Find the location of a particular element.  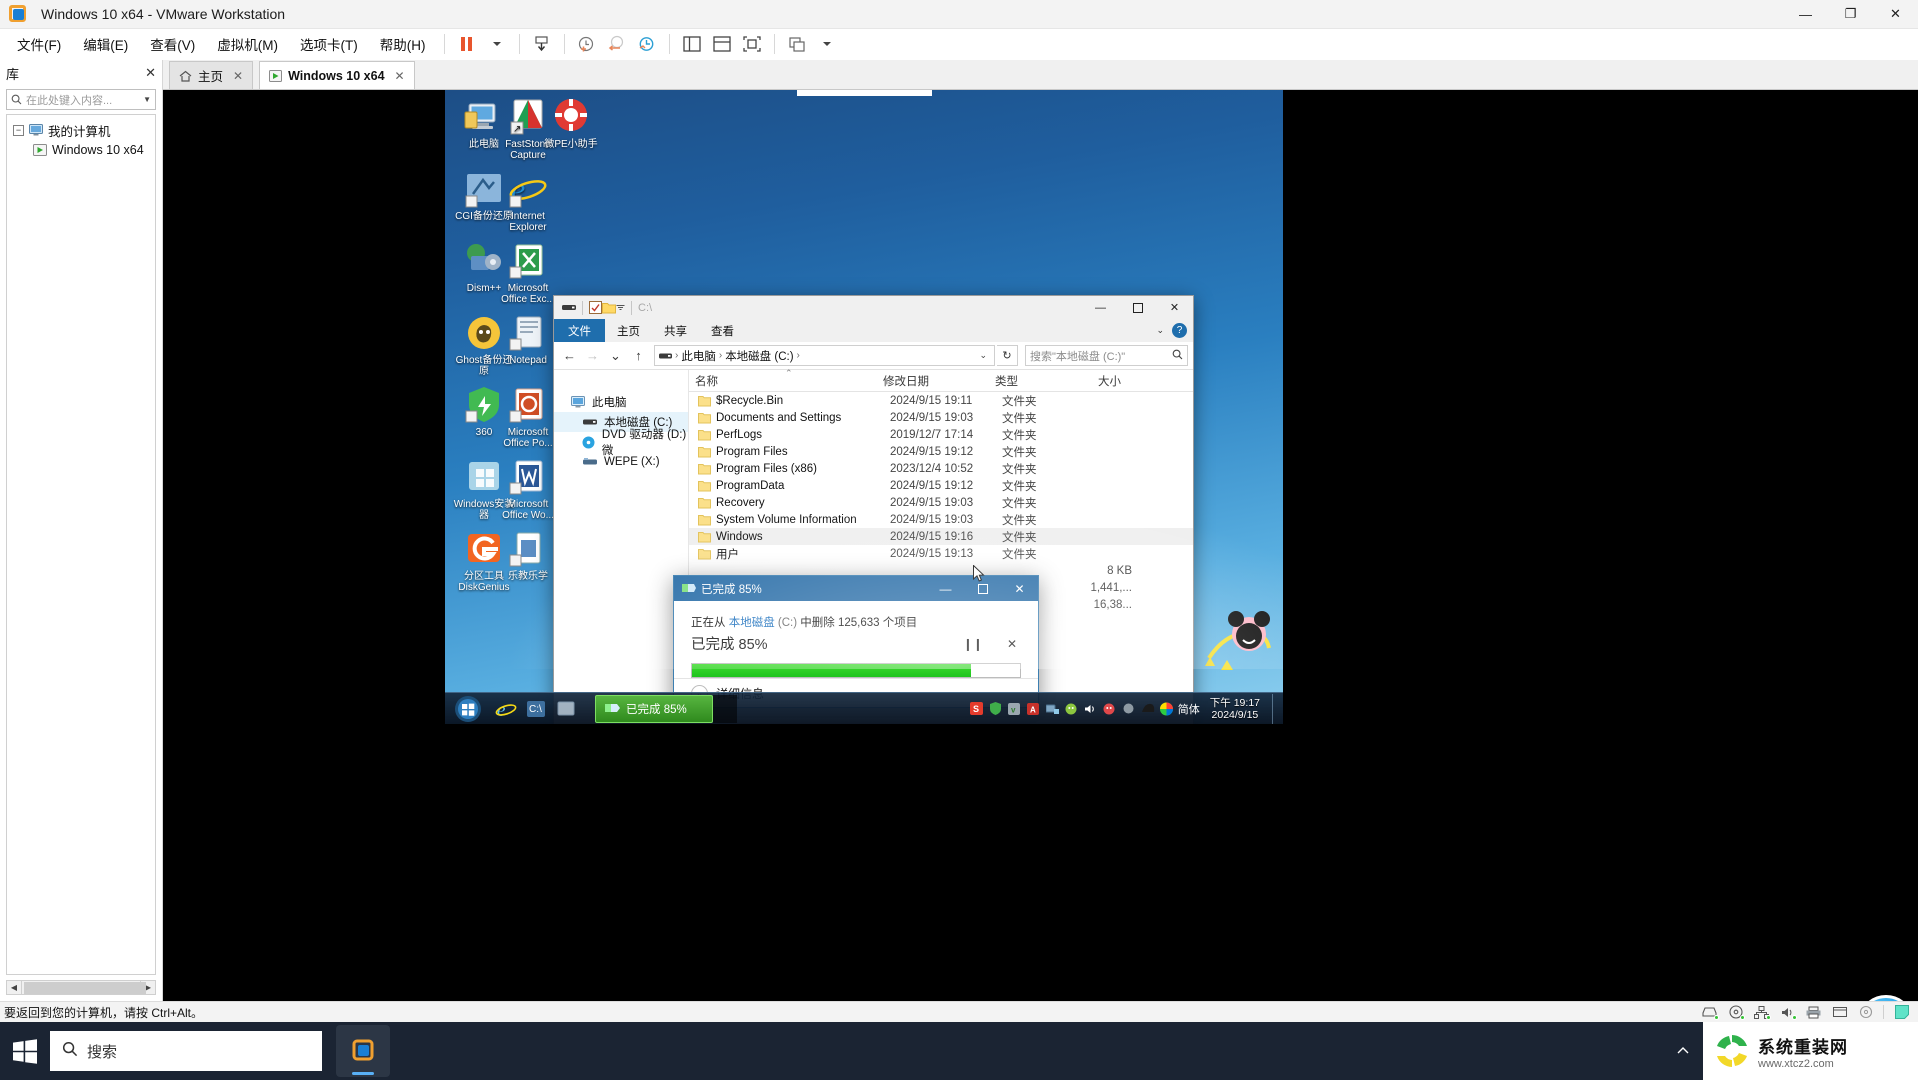

menu-help: 帮助(H) is located at coordinates (403, 44).